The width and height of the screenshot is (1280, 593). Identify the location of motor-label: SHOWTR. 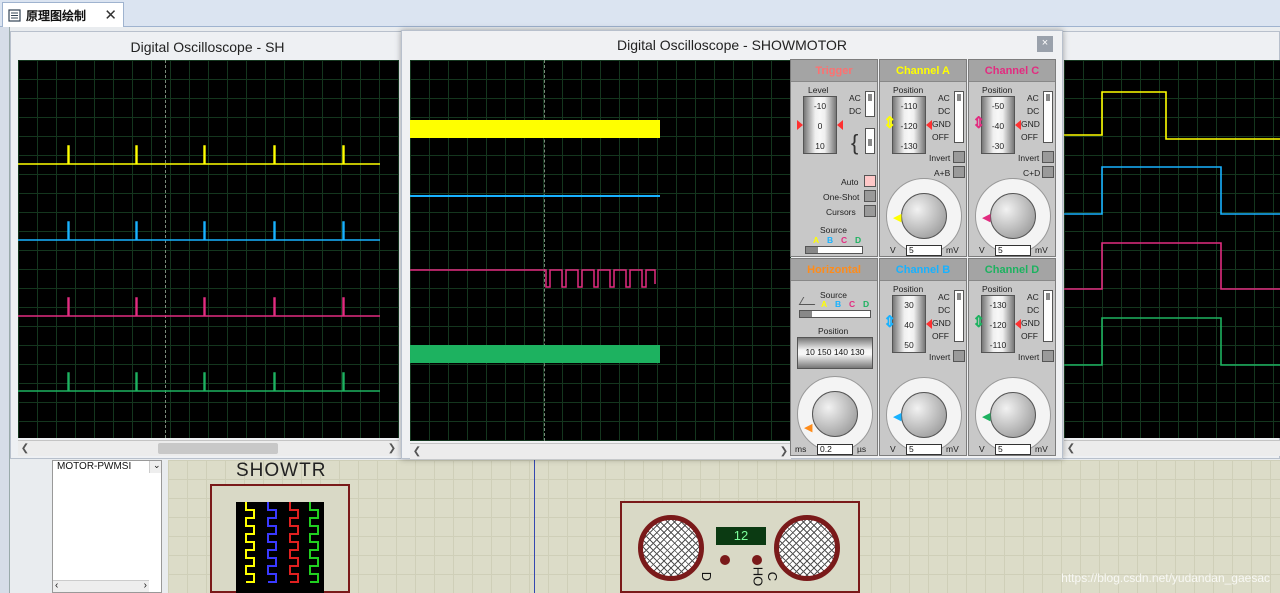
(281, 470).